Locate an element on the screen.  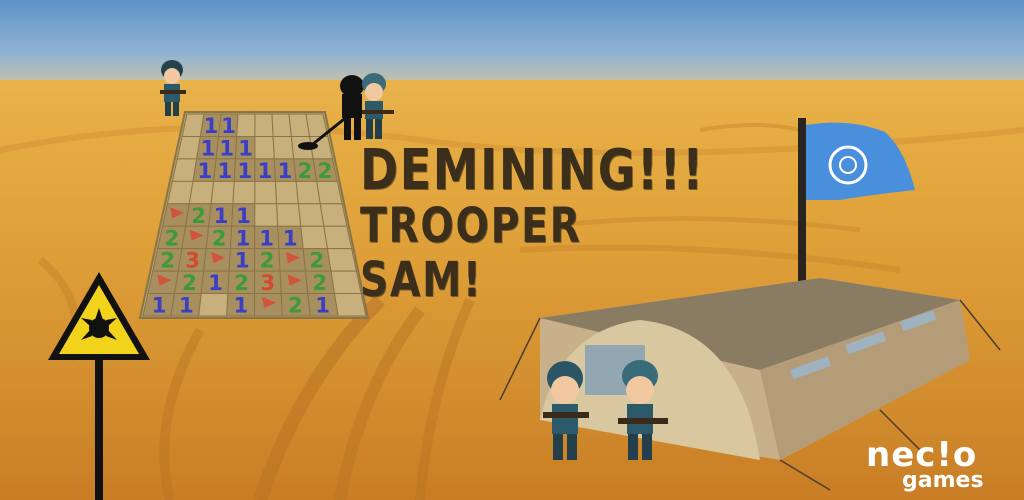
flag-pole is located at coordinates (802, 203).